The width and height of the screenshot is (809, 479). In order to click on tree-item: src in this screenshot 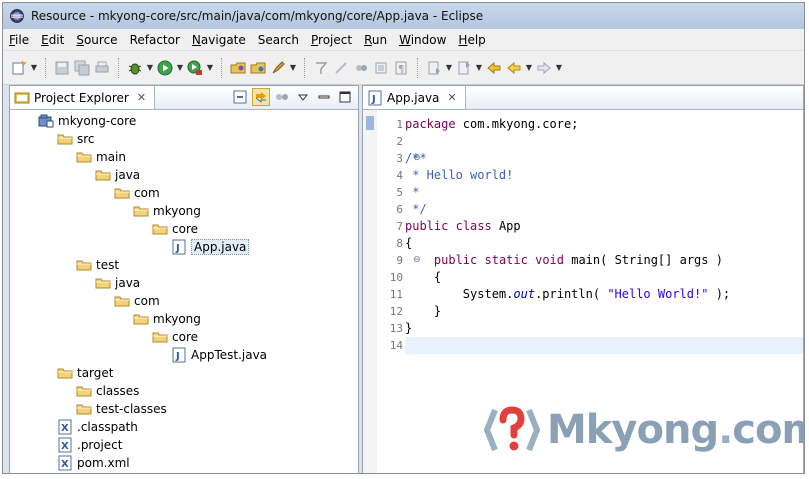, I will do `click(76, 139)`.